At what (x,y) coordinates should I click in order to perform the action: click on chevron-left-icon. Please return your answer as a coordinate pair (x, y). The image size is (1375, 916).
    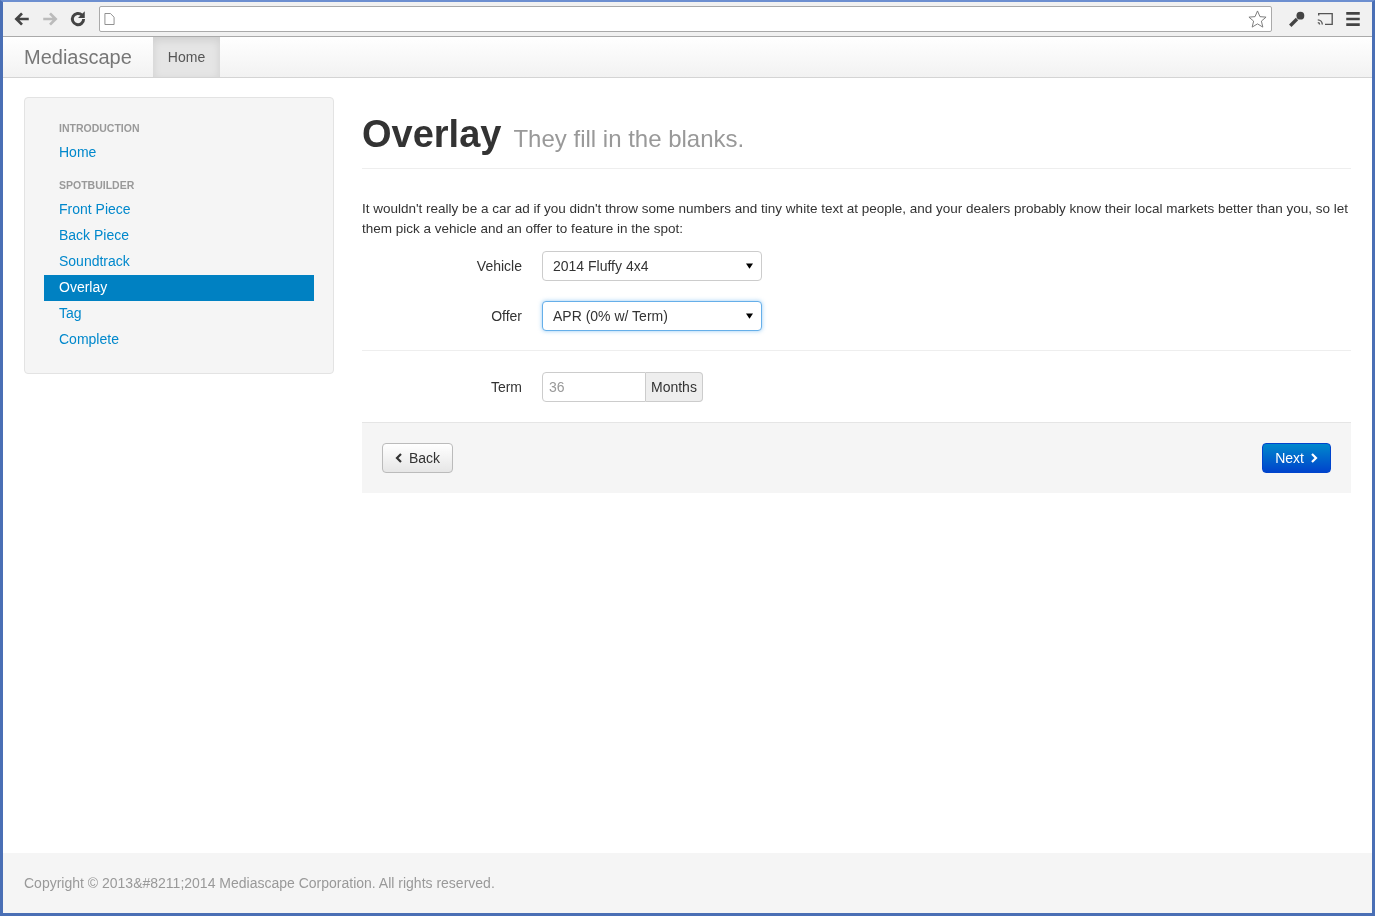
    Looking at the image, I should click on (399, 458).